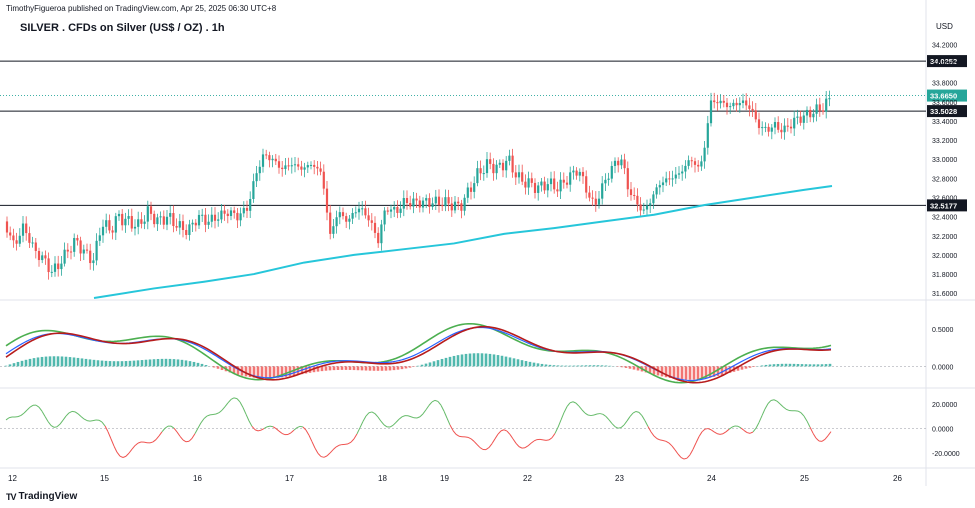  Describe the element at coordinates (943, 367) in the screenshot. I see `oscillator-1-tick-label: 0.0000` at that location.